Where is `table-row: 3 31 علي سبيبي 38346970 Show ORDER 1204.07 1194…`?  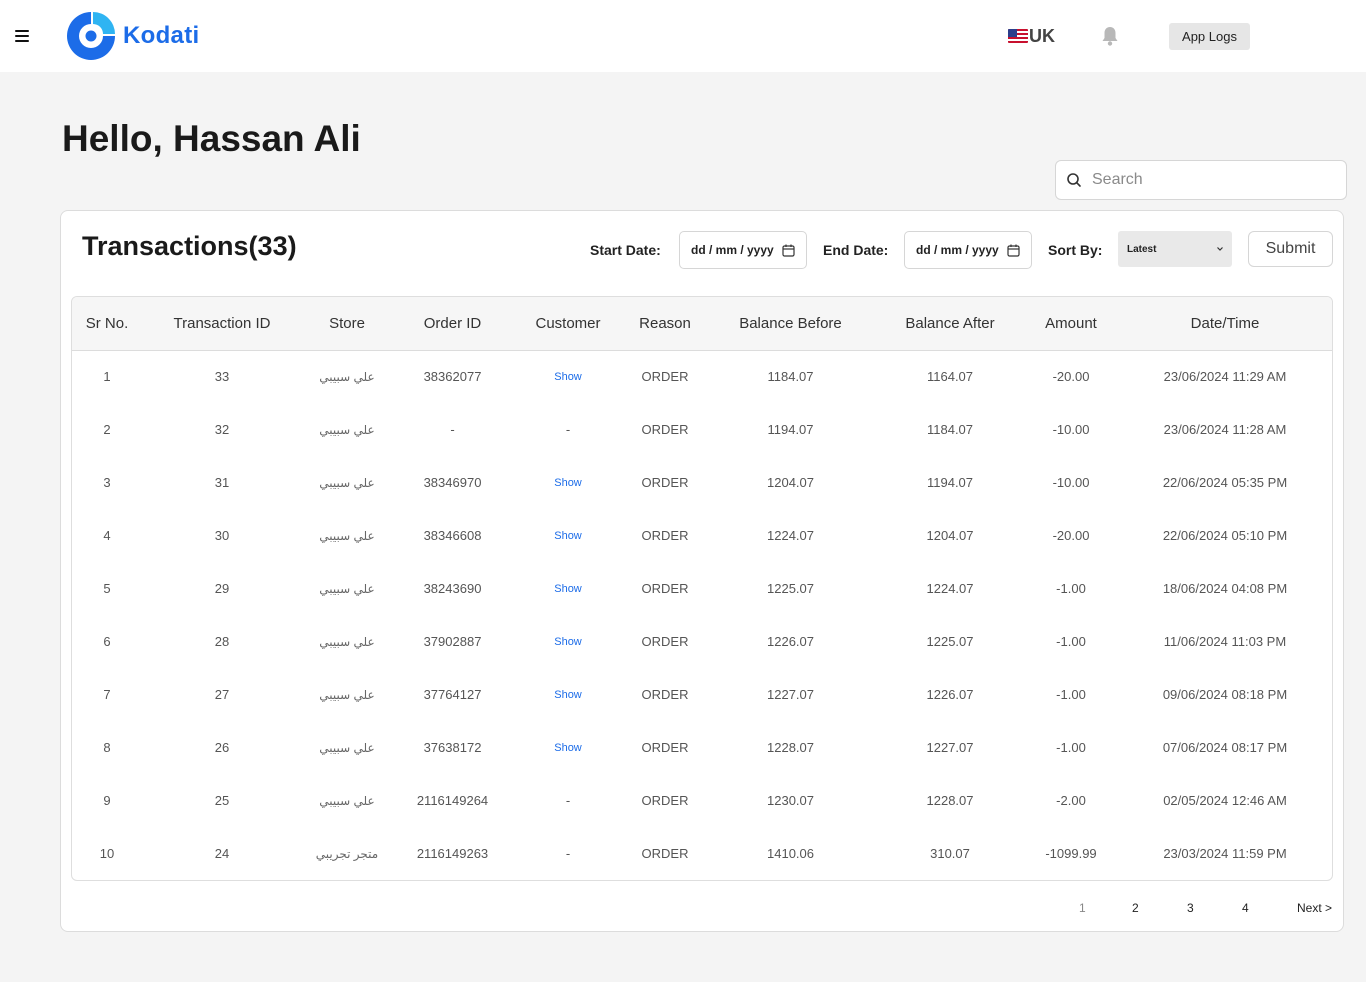 table-row: 3 31 علي سبيبي 38346970 Show ORDER 1204.07 1194… is located at coordinates (702, 482).